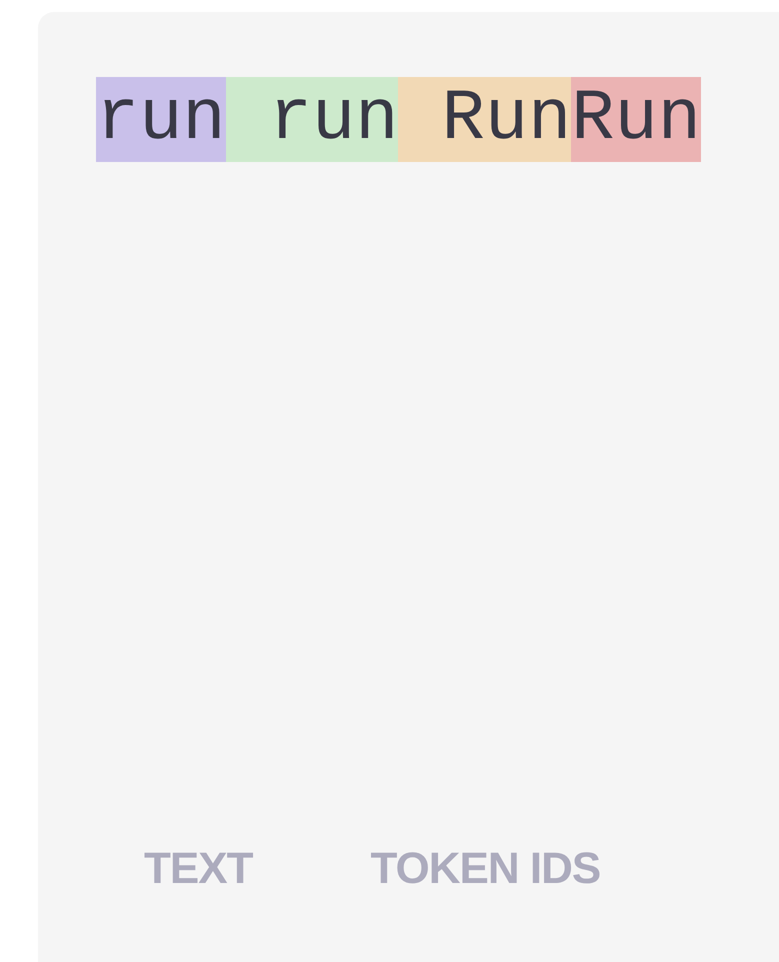 This screenshot has height=962, width=779. I want to click on view-toggle-button: TOKEN IDS, so click(485, 869).